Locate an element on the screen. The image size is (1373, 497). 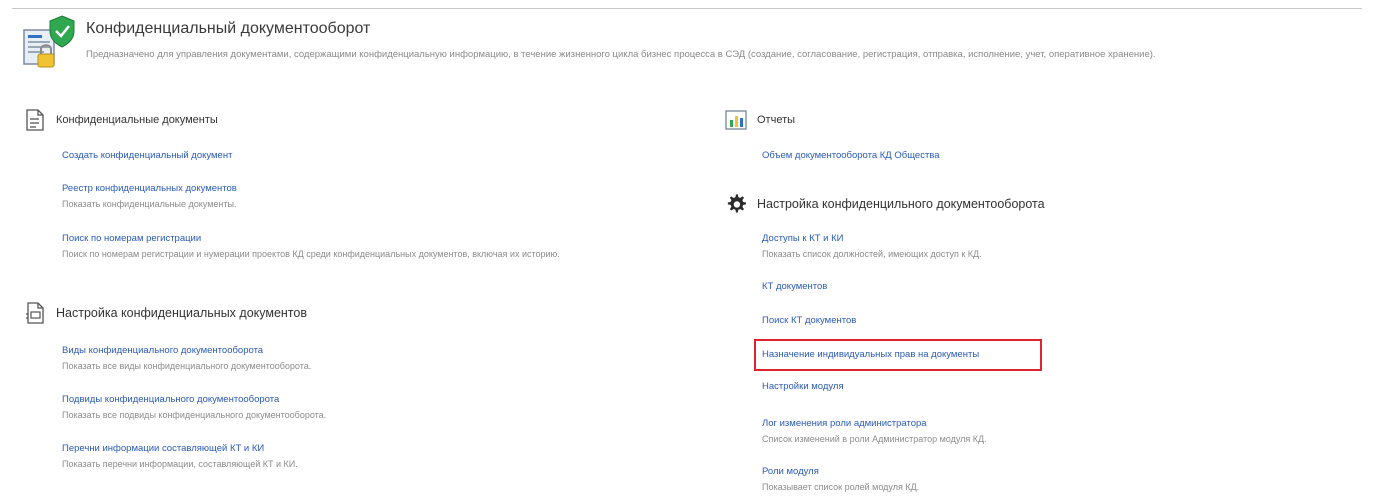
report-chart-icon is located at coordinates (736, 120).